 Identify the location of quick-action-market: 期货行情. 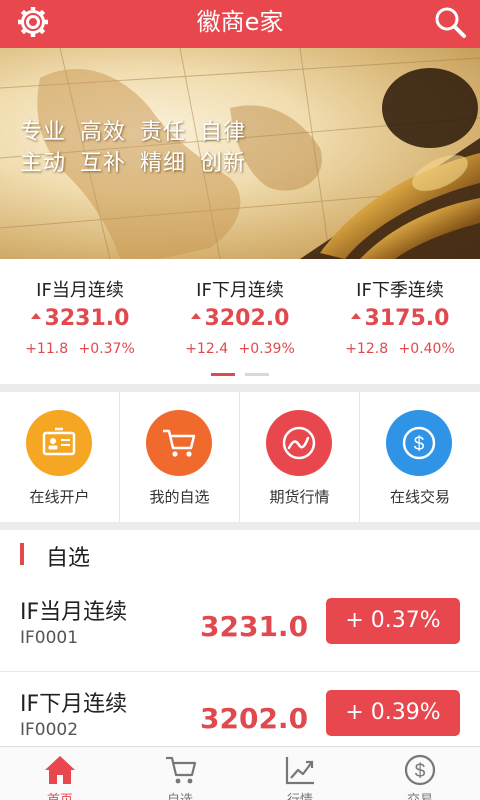
(300, 457).